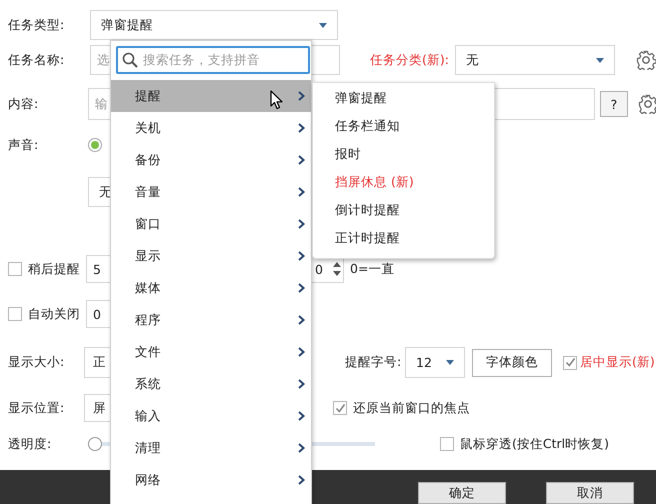 The image size is (656, 504). What do you see at coordinates (403, 210) in the screenshot?
I see `submenu-item: 倒计时提醒` at bounding box center [403, 210].